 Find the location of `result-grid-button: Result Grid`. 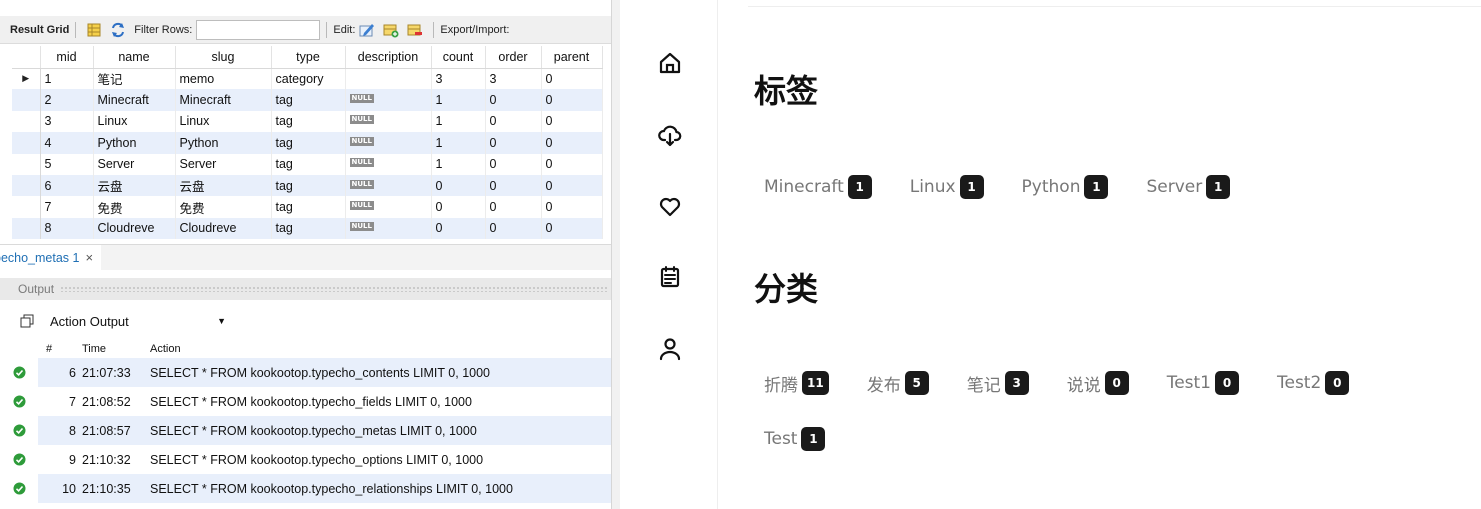

result-grid-button: Result Grid is located at coordinates (39, 30).